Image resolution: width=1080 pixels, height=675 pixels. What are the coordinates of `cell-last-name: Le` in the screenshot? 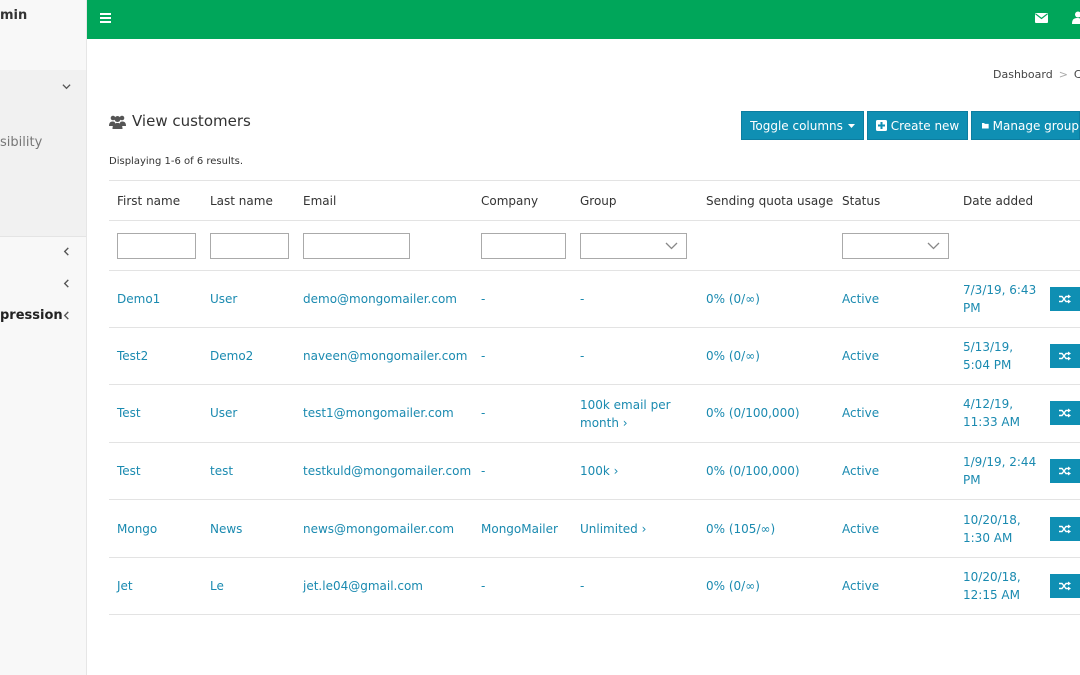 It's located at (217, 586).